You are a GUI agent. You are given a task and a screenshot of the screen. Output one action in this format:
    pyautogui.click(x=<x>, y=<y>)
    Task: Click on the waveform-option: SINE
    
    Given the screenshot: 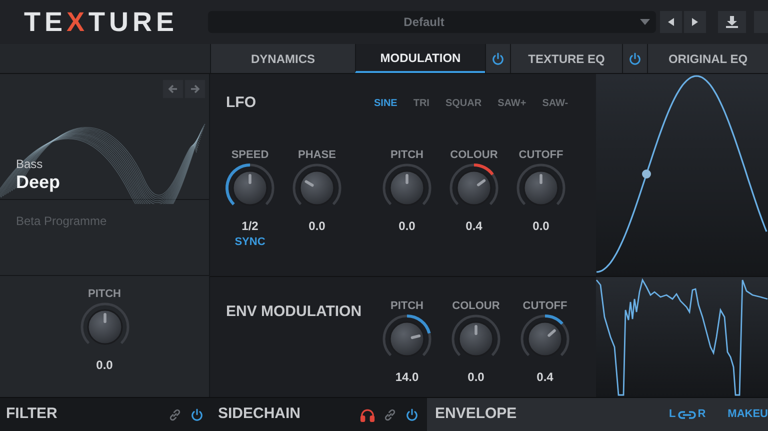 What is the action you would take?
    pyautogui.click(x=386, y=103)
    